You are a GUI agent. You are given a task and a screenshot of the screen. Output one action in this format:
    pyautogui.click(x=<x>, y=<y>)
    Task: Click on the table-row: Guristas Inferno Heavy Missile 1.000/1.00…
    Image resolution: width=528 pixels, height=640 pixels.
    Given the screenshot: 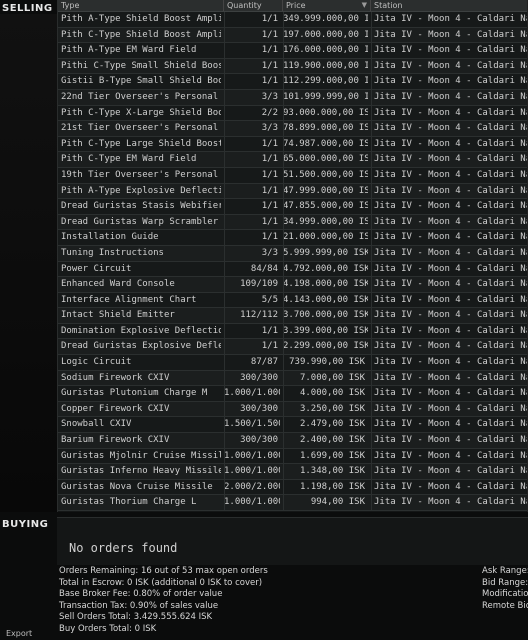 What is the action you would take?
    pyautogui.click(x=293, y=472)
    